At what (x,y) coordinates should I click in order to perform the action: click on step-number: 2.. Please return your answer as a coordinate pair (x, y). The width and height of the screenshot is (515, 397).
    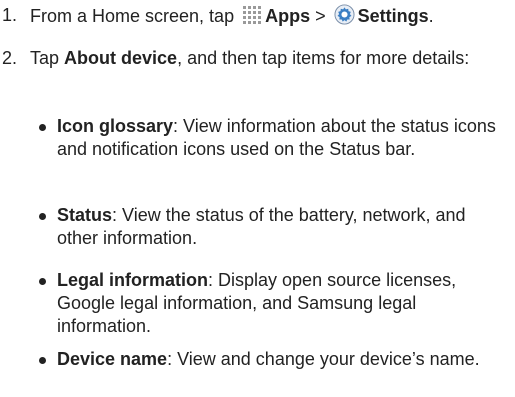
    Looking at the image, I should click on (10, 58).